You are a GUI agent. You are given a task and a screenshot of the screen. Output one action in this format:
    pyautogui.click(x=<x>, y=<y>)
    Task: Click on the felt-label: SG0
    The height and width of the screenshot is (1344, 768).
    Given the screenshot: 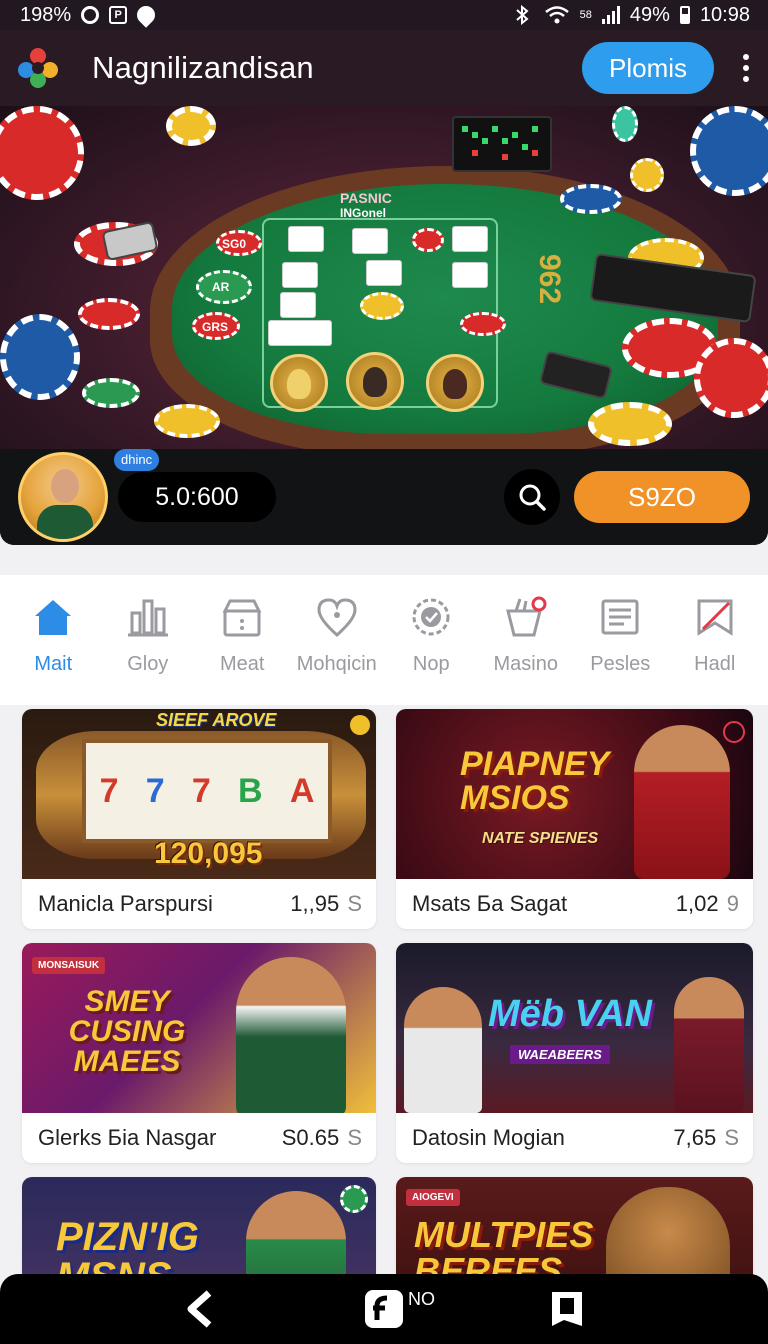 What is the action you would take?
    pyautogui.click(x=234, y=244)
    